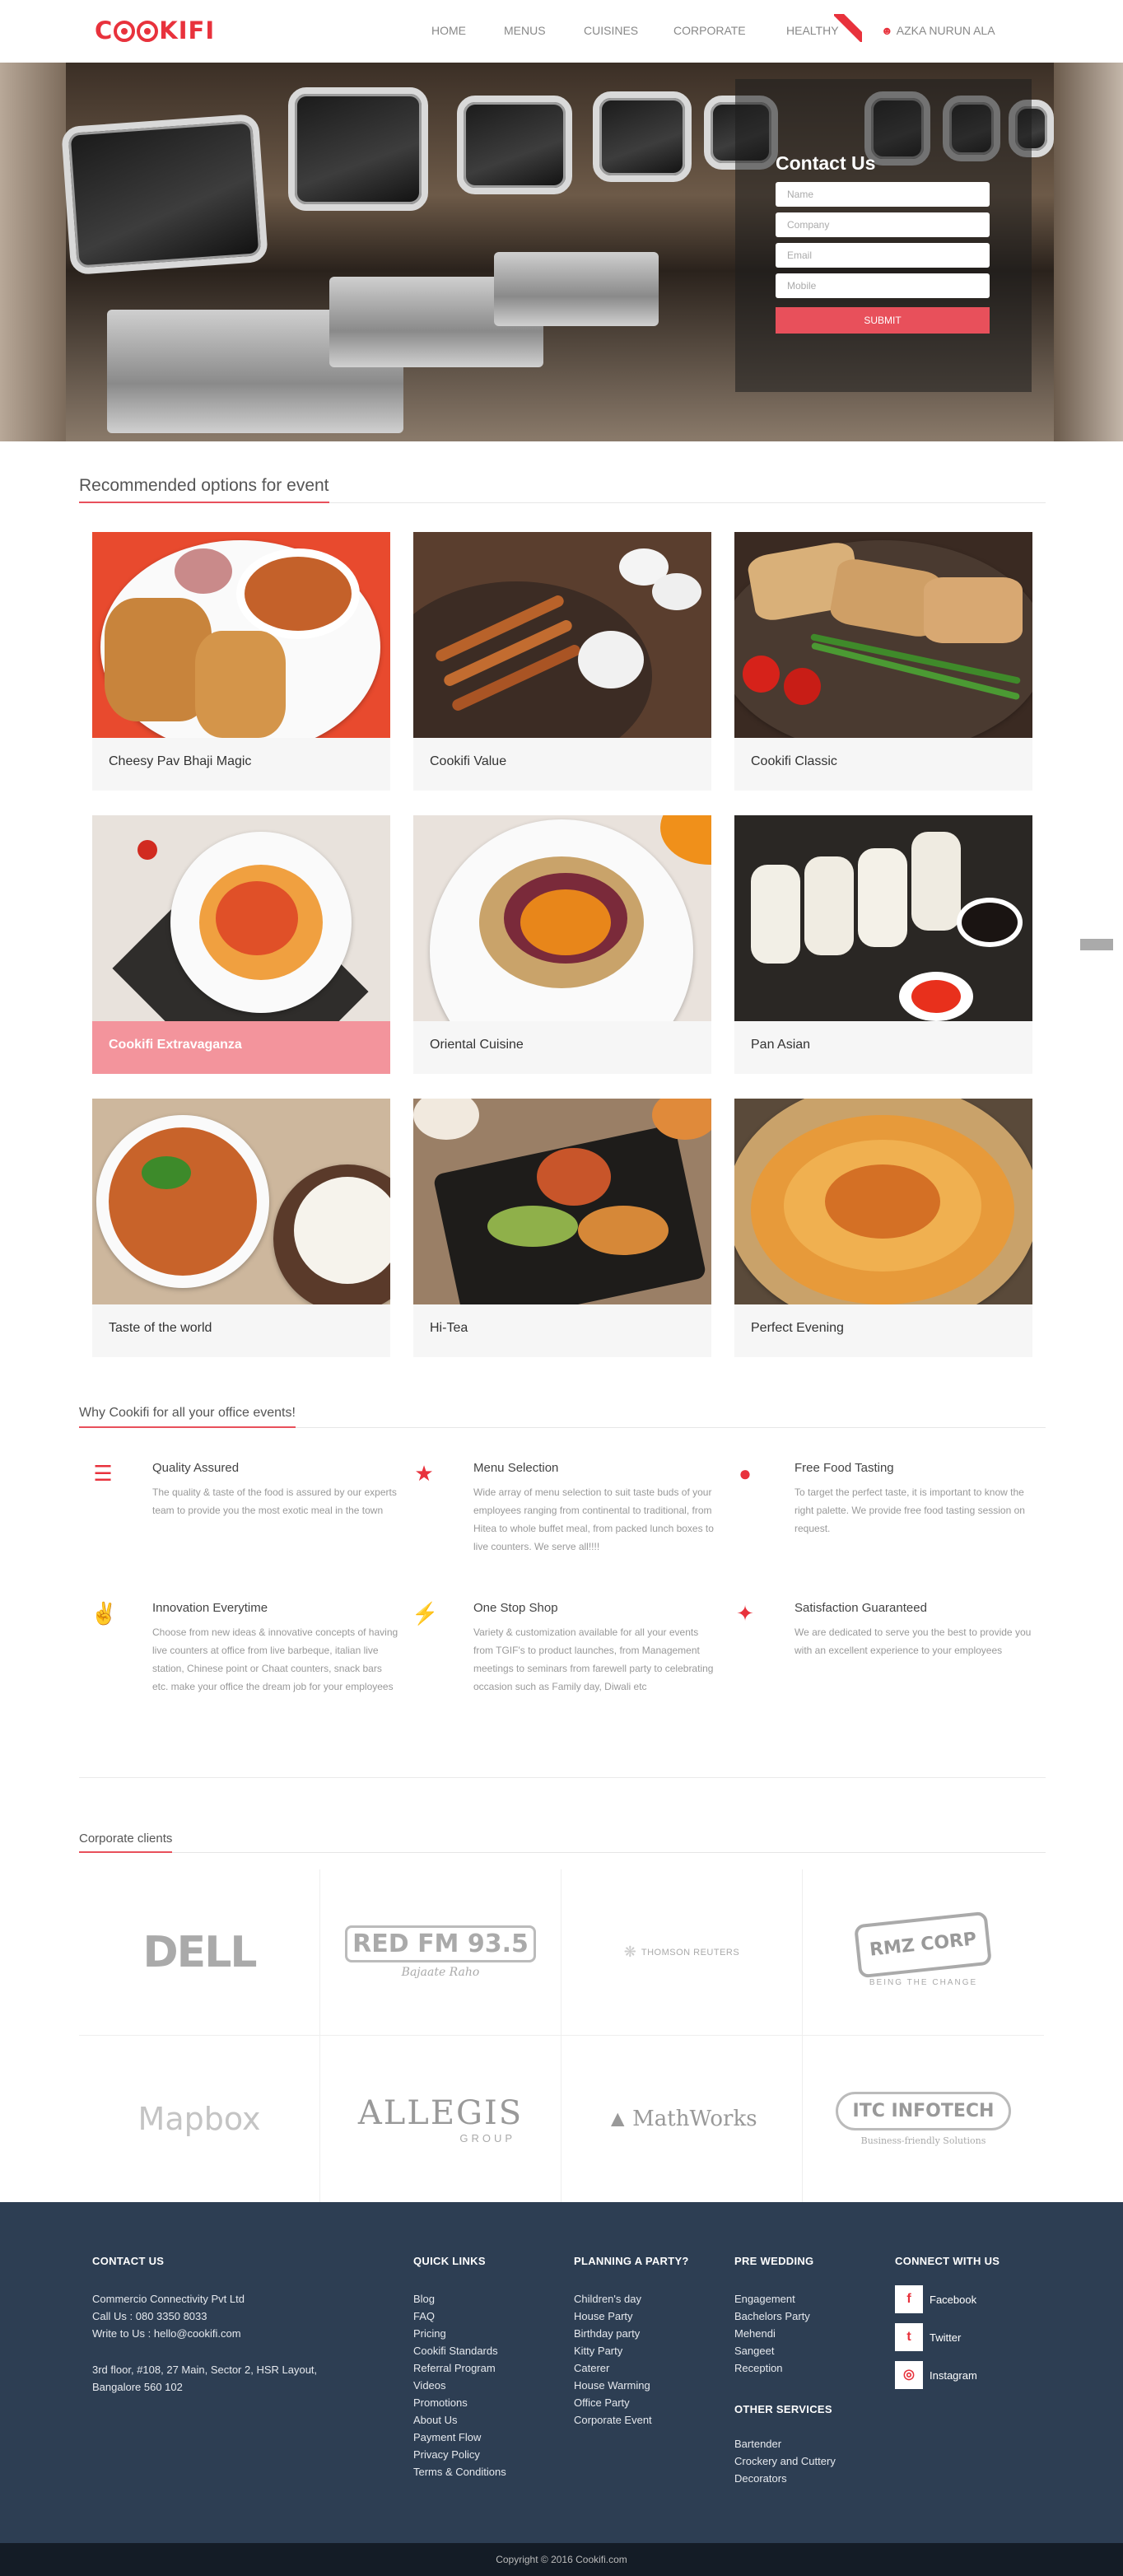 This screenshot has height=2576, width=1123. I want to click on footer-link: Pricing, so click(459, 2333).